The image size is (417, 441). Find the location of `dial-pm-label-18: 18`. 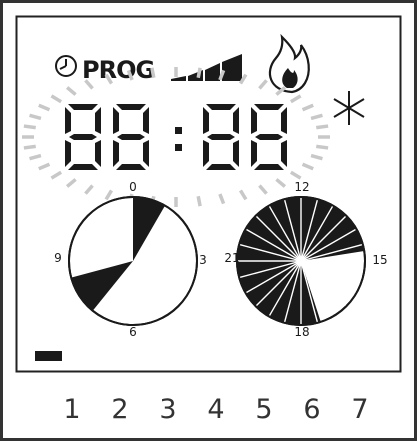

dial-pm-label-18: 18 is located at coordinates (301, 332).